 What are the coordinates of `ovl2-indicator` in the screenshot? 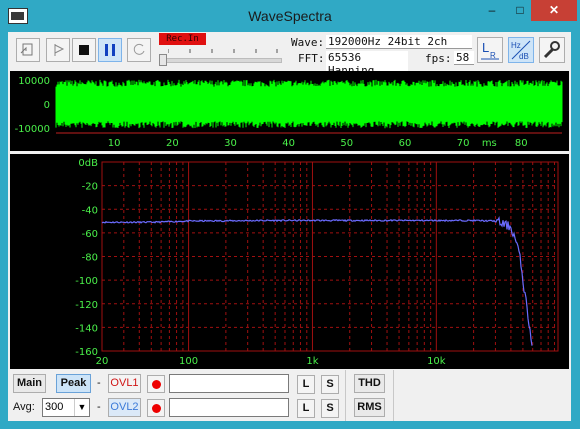 It's located at (156, 408).